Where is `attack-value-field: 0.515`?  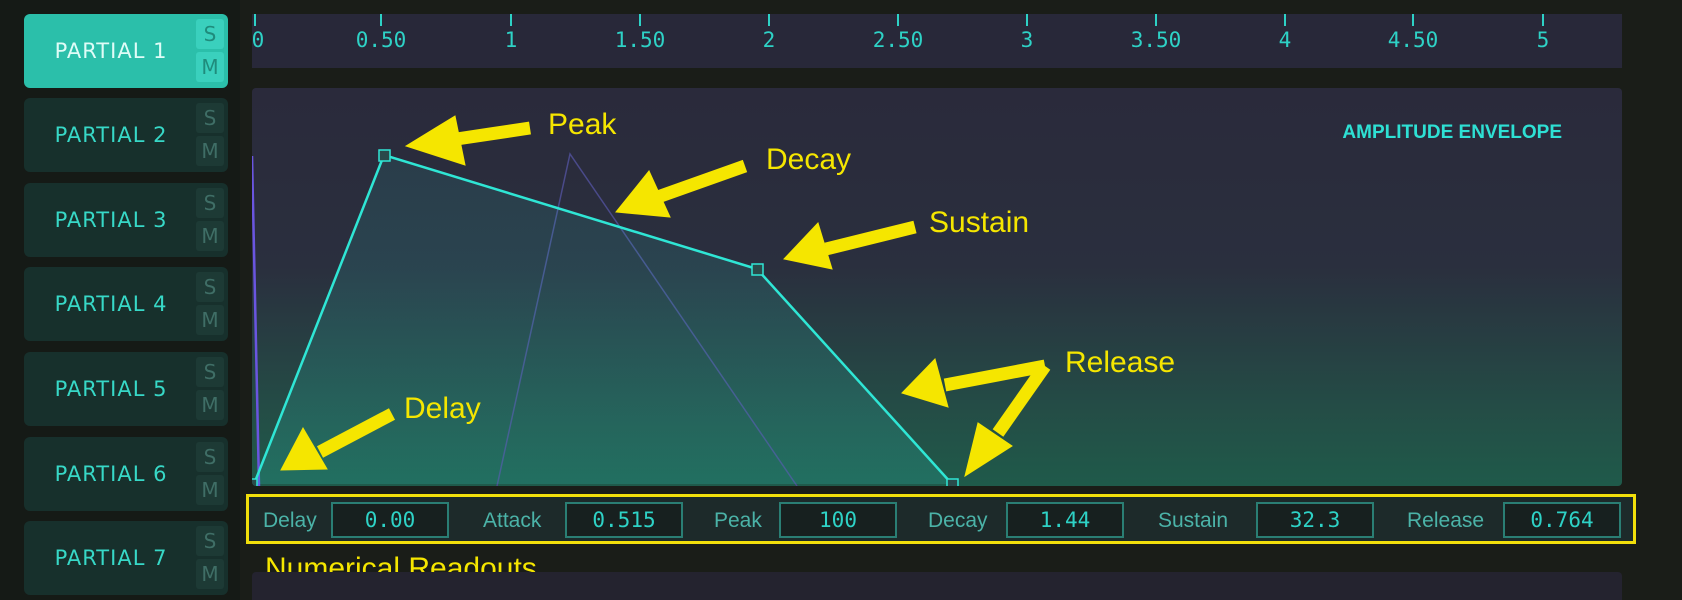
attack-value-field: 0.515 is located at coordinates (624, 520).